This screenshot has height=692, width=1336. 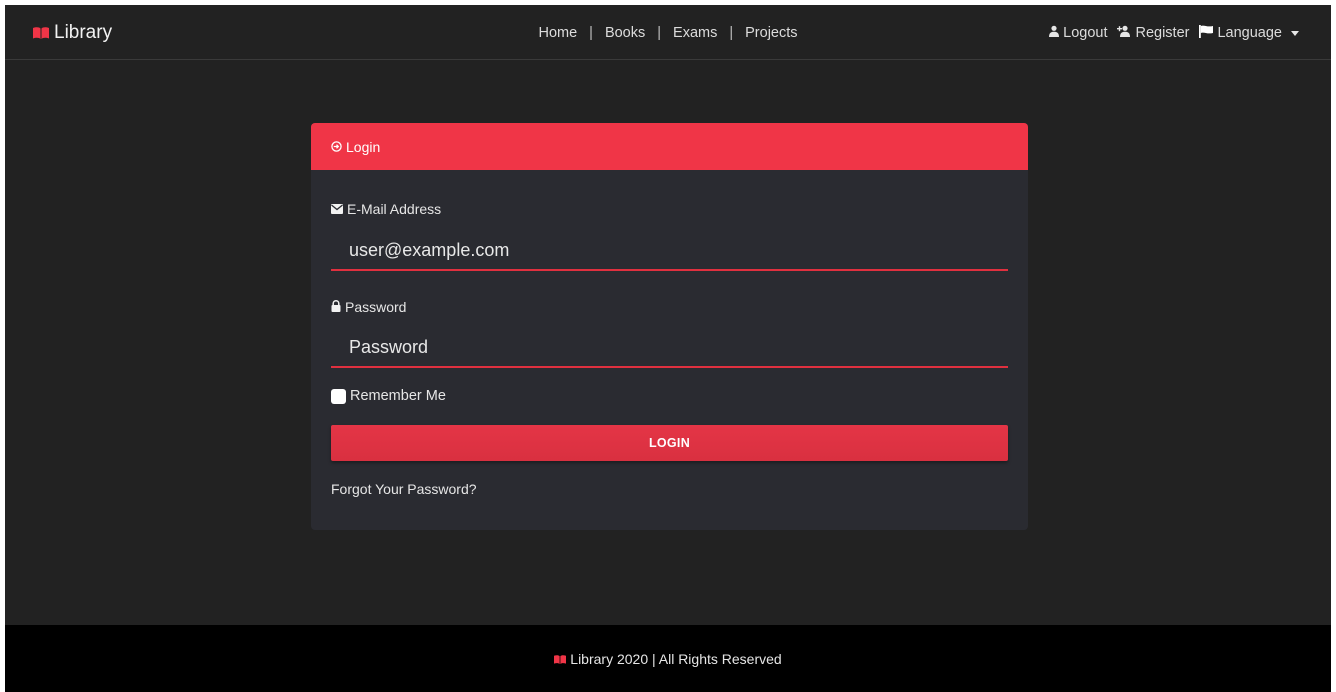 I want to click on email-field: user@example.com, so click(x=669, y=251).